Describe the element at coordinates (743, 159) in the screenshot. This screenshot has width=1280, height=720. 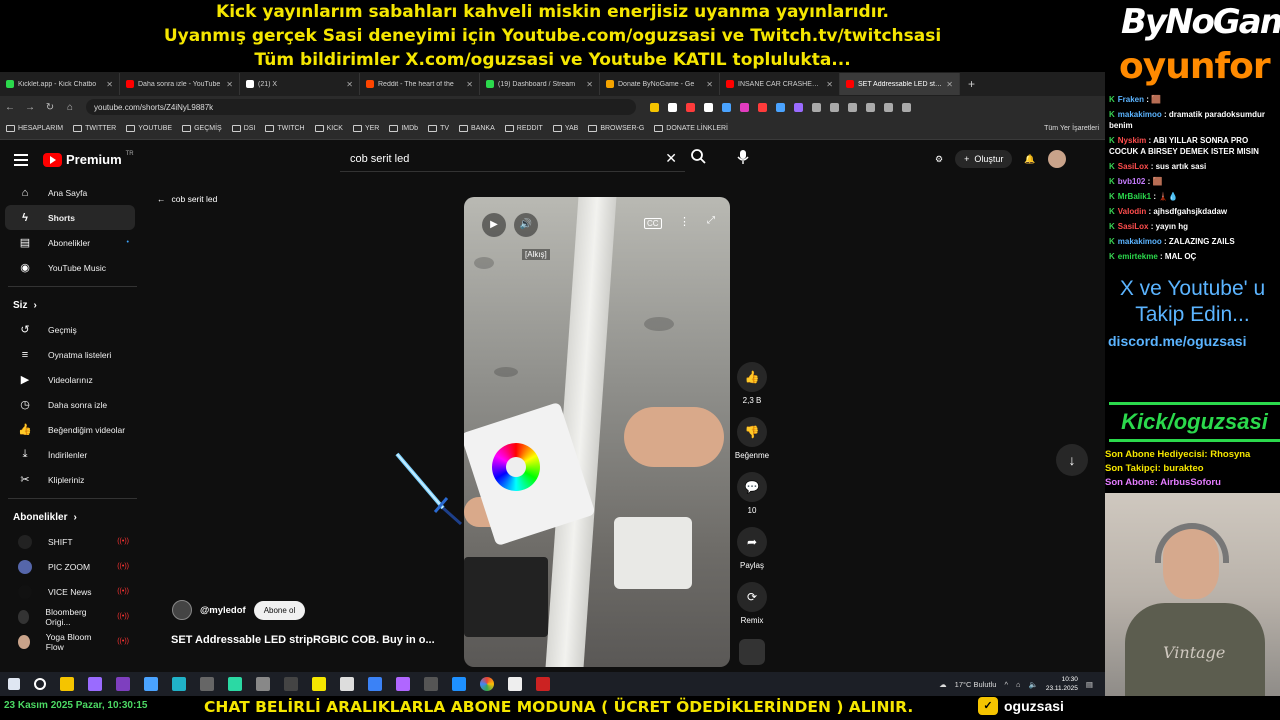
I see `microphone-icon` at that location.